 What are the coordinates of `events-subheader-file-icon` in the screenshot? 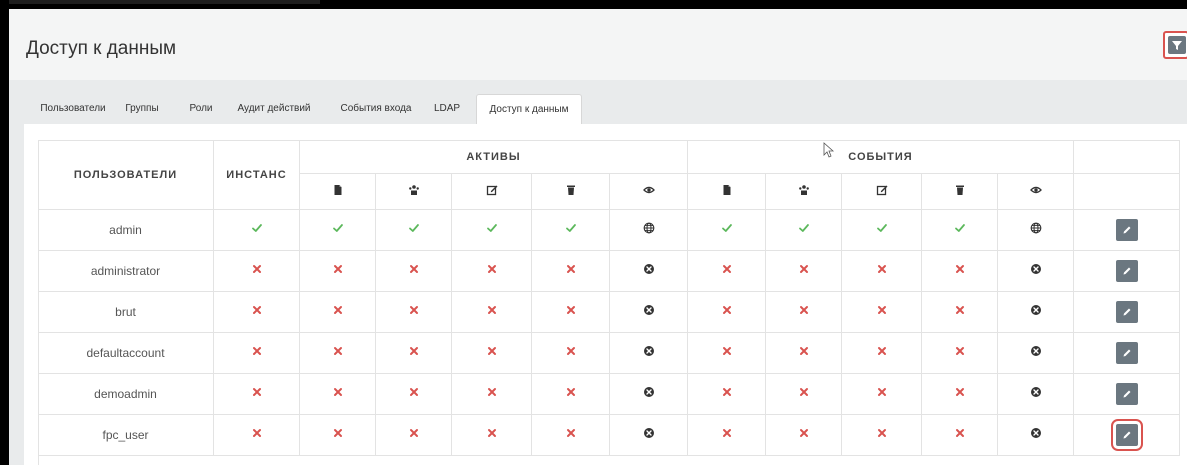 It's located at (727, 192).